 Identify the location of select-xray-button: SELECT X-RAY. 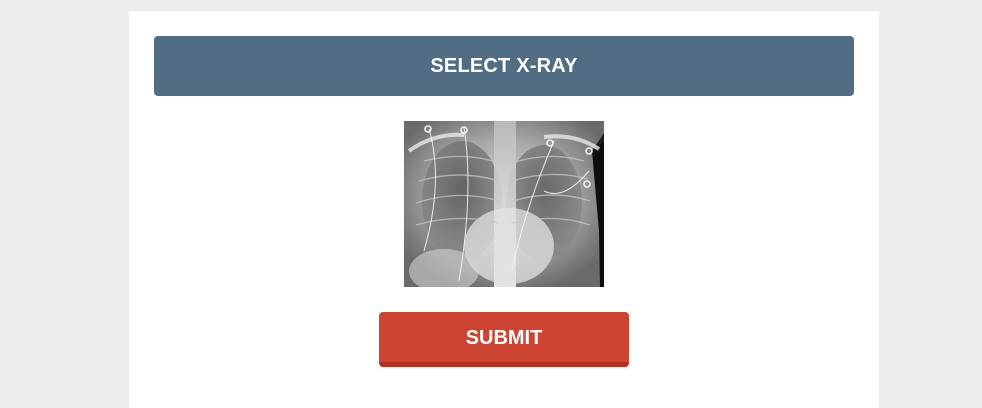
(504, 66).